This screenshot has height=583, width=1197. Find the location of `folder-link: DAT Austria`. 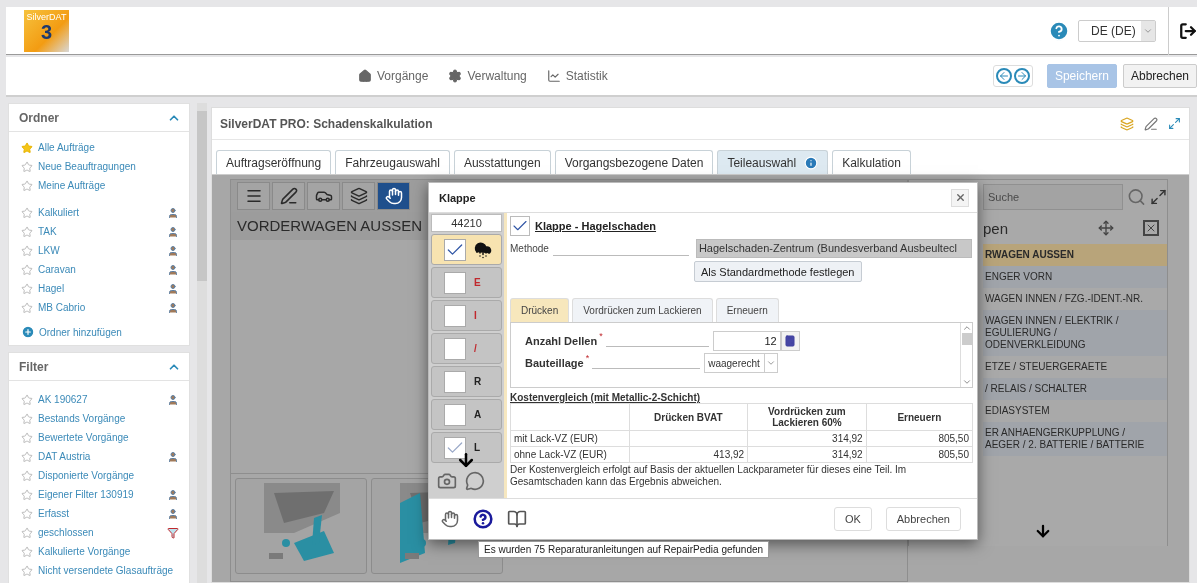

folder-link: DAT Austria is located at coordinates (100, 456).